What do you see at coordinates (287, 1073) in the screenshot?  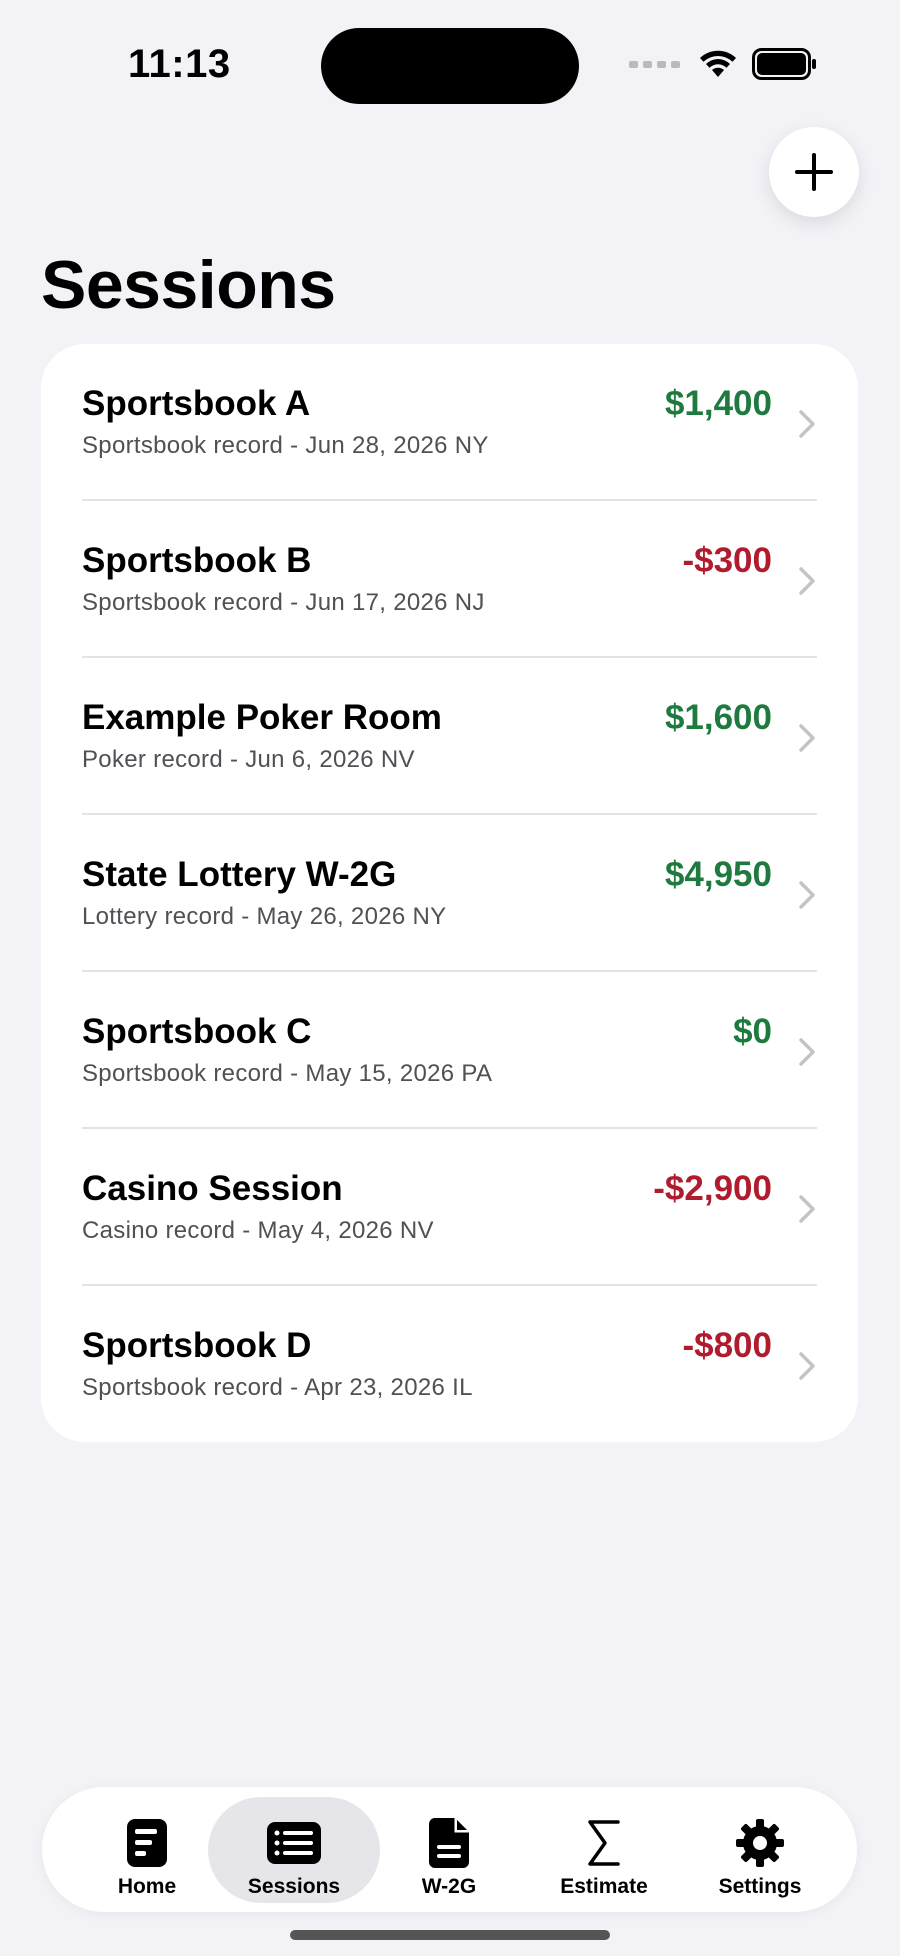 I see `session-subtitle: Sportsbook record - May 15, 2026 PA` at bounding box center [287, 1073].